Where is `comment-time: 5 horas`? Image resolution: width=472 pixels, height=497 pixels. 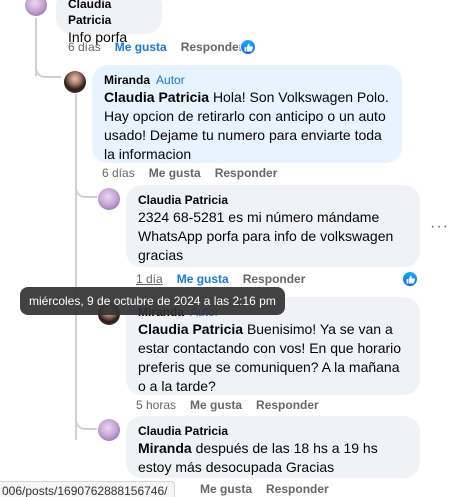 comment-time: 5 horas is located at coordinates (156, 405).